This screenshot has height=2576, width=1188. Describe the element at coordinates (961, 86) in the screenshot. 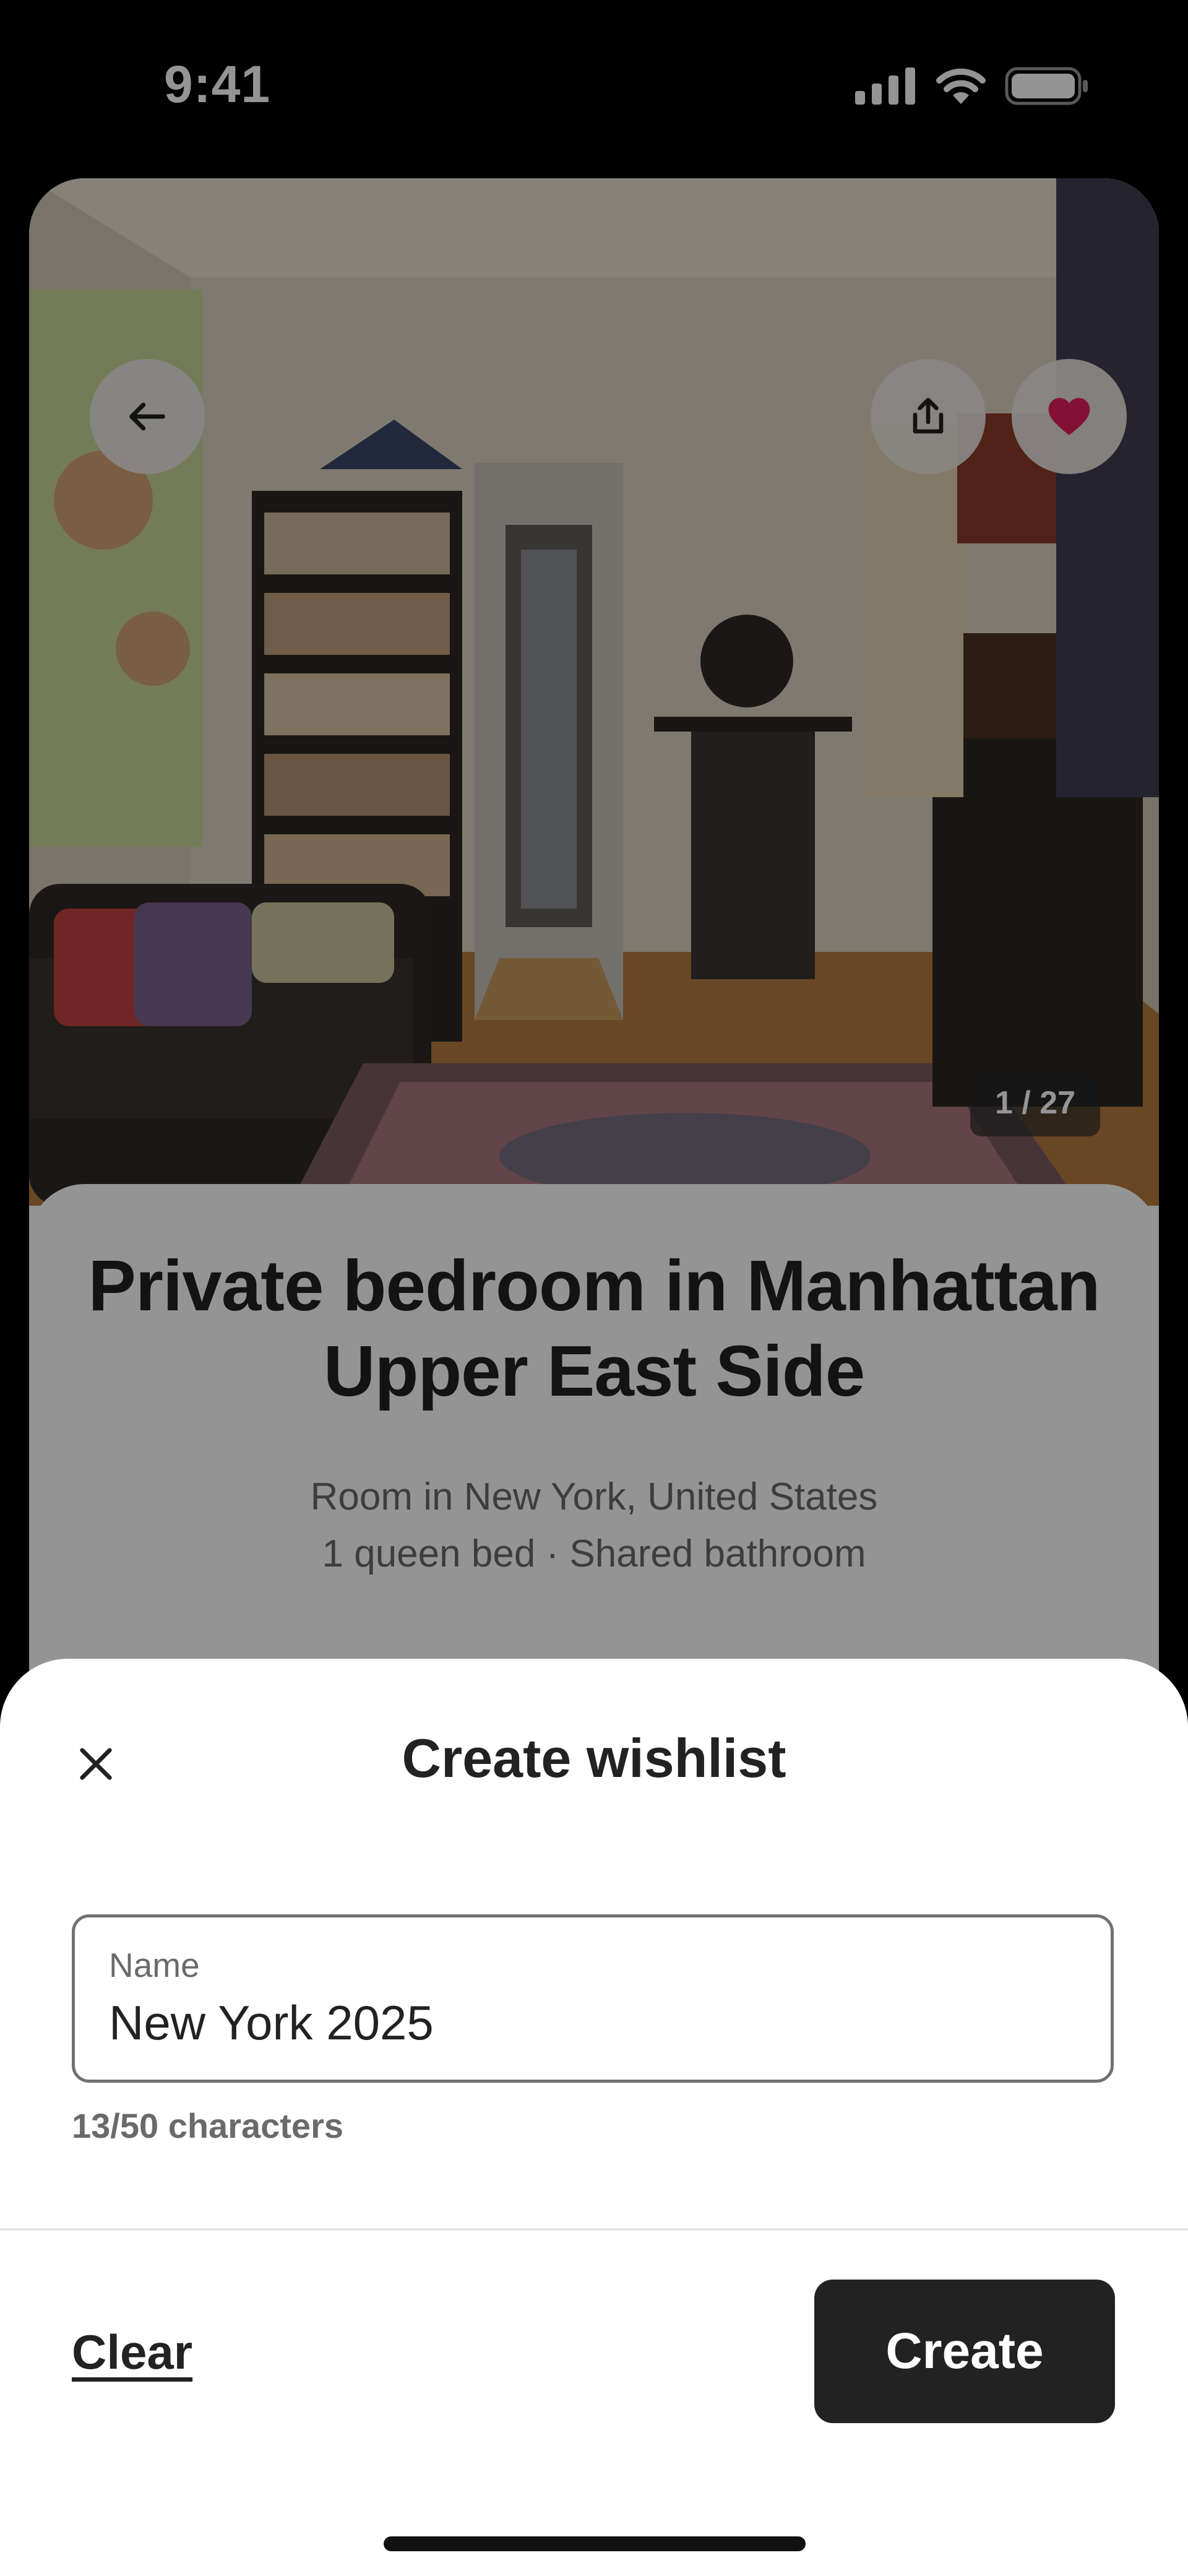

I see `wifi-icon` at that location.